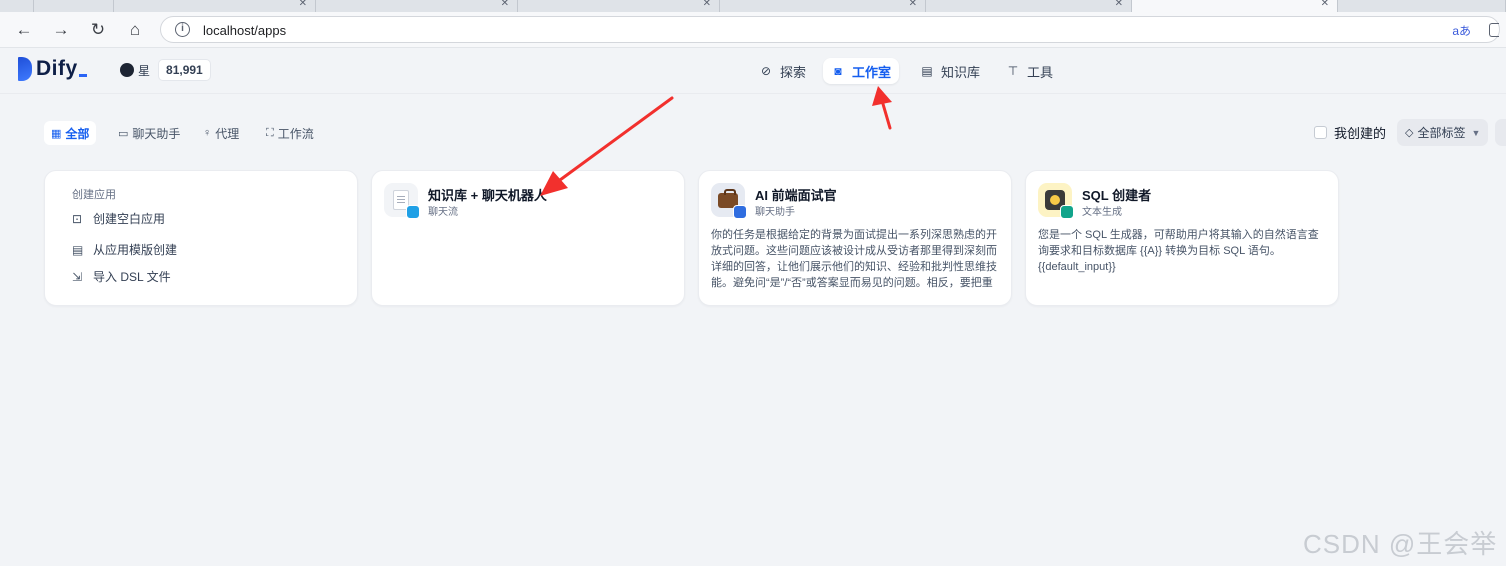 The height and width of the screenshot is (566, 1506). I want to click on workflow-icon: ⛶, so click(270, 132).